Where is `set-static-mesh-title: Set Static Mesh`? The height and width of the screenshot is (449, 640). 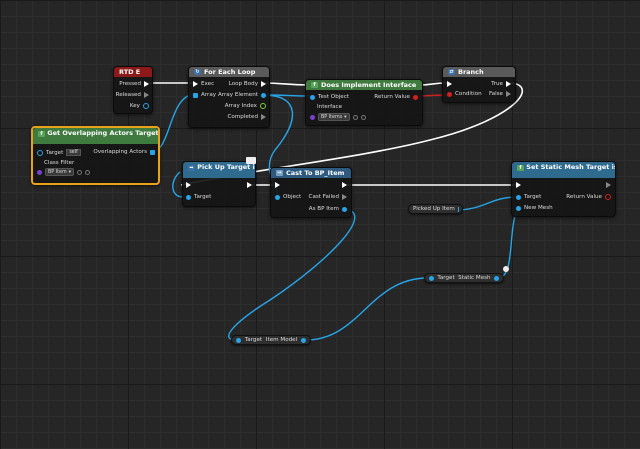 set-static-mesh-title: Set Static Mesh is located at coordinates (555, 167).